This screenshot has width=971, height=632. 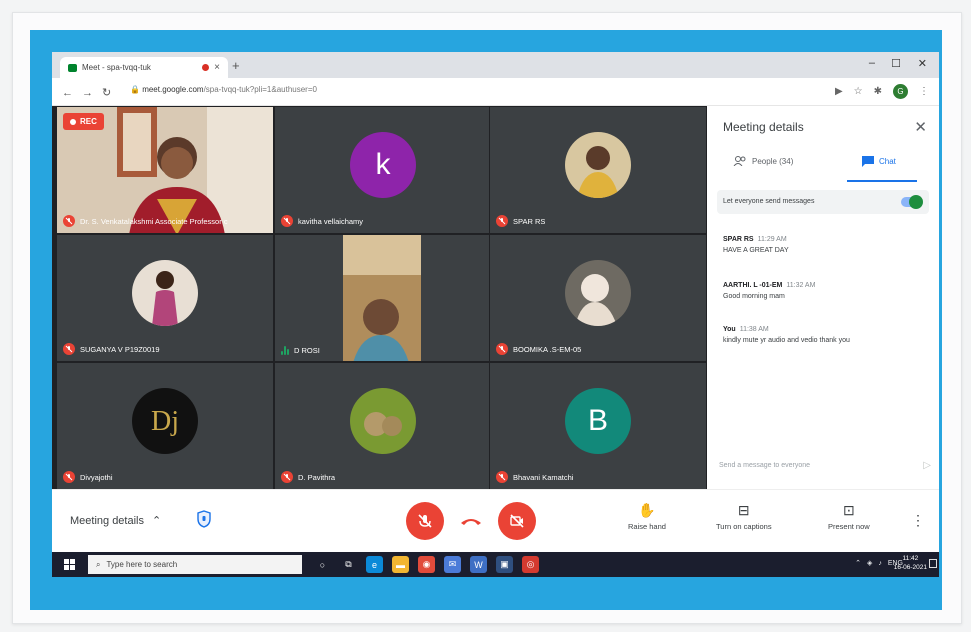 What do you see at coordinates (98, 564) in the screenshot?
I see `search-icon: ⌕` at bounding box center [98, 564].